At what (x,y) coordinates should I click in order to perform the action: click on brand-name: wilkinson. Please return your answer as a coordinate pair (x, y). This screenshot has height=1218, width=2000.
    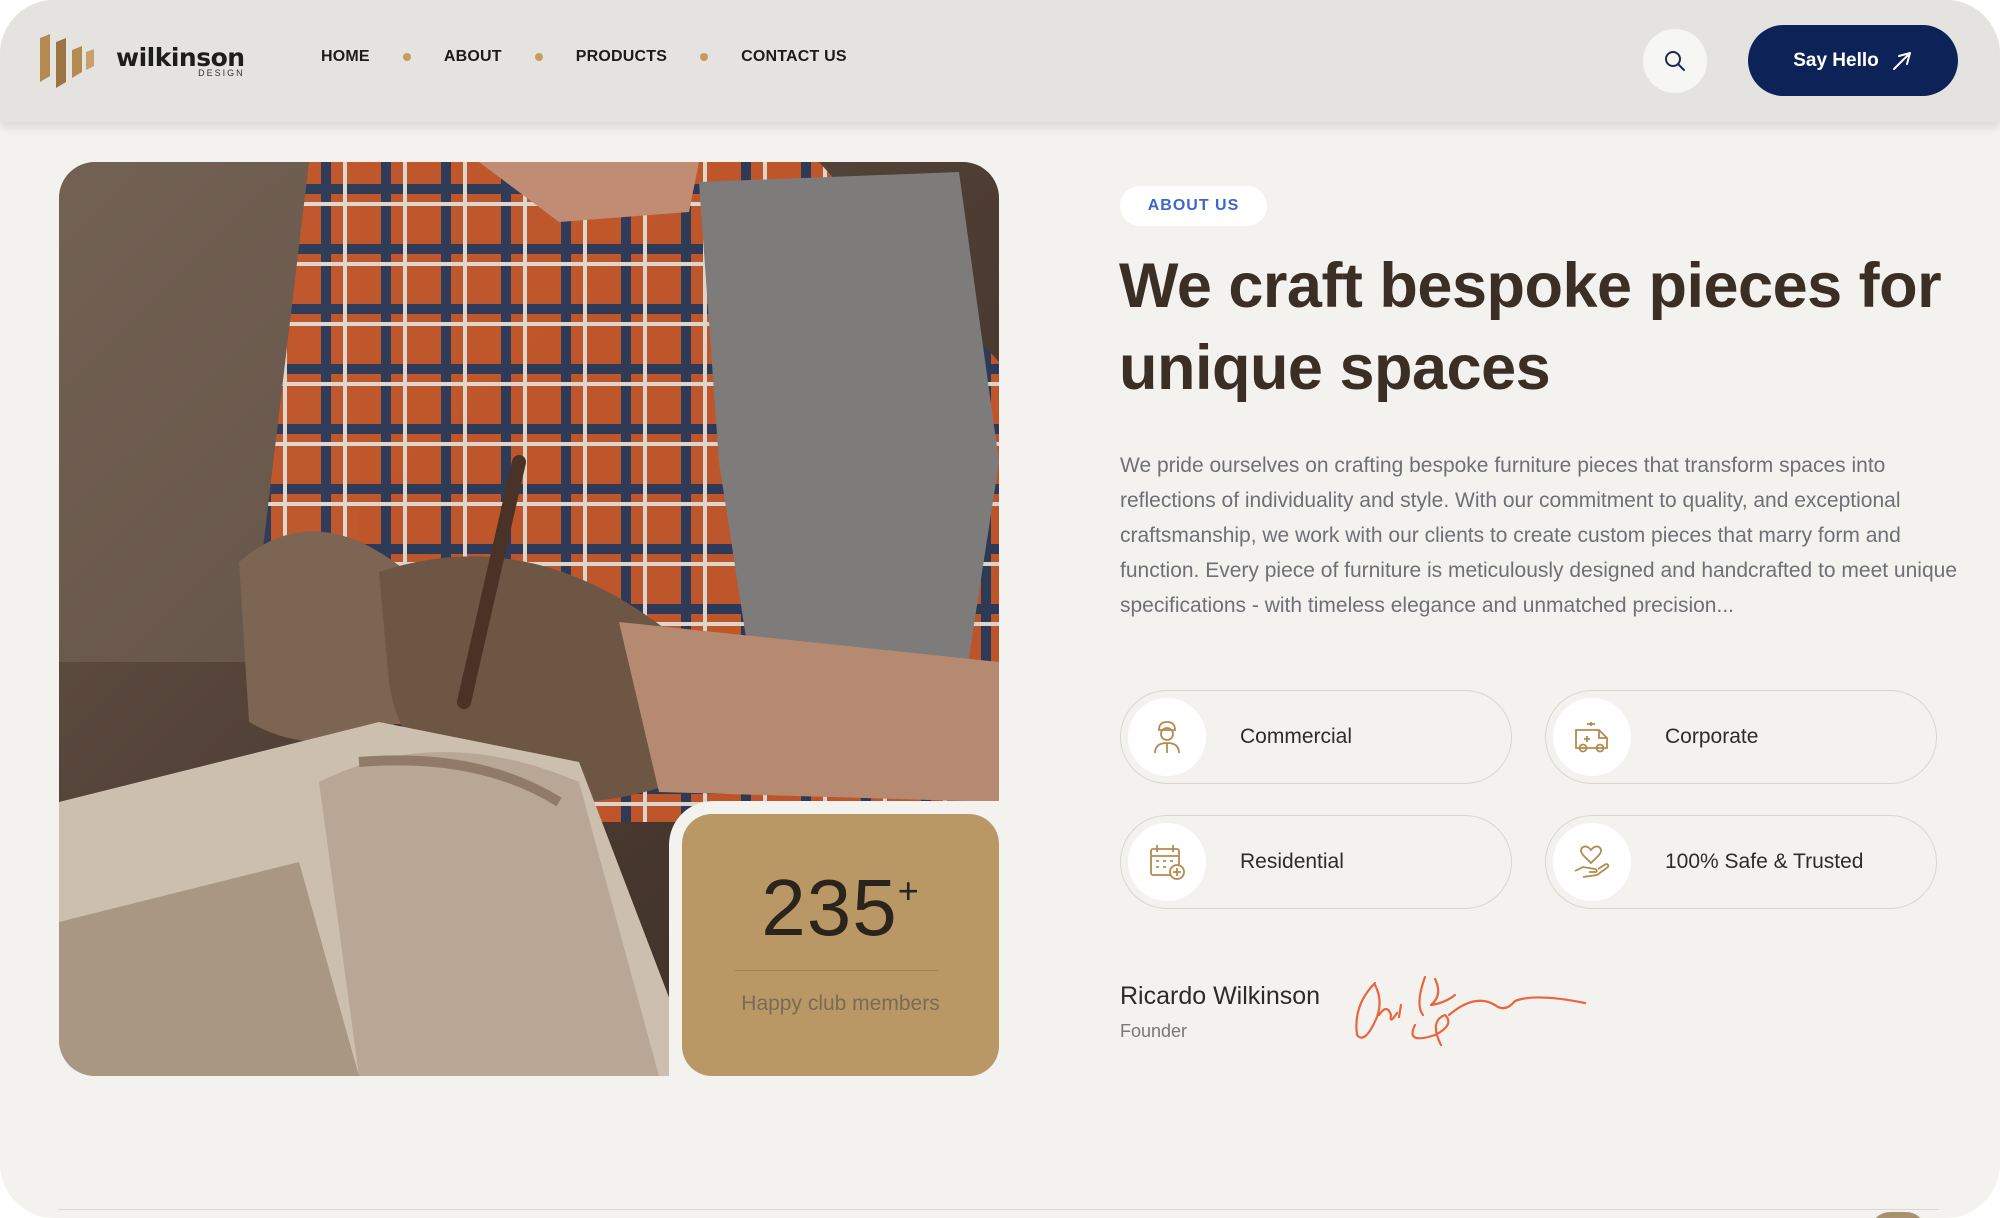
    Looking at the image, I should click on (180, 57).